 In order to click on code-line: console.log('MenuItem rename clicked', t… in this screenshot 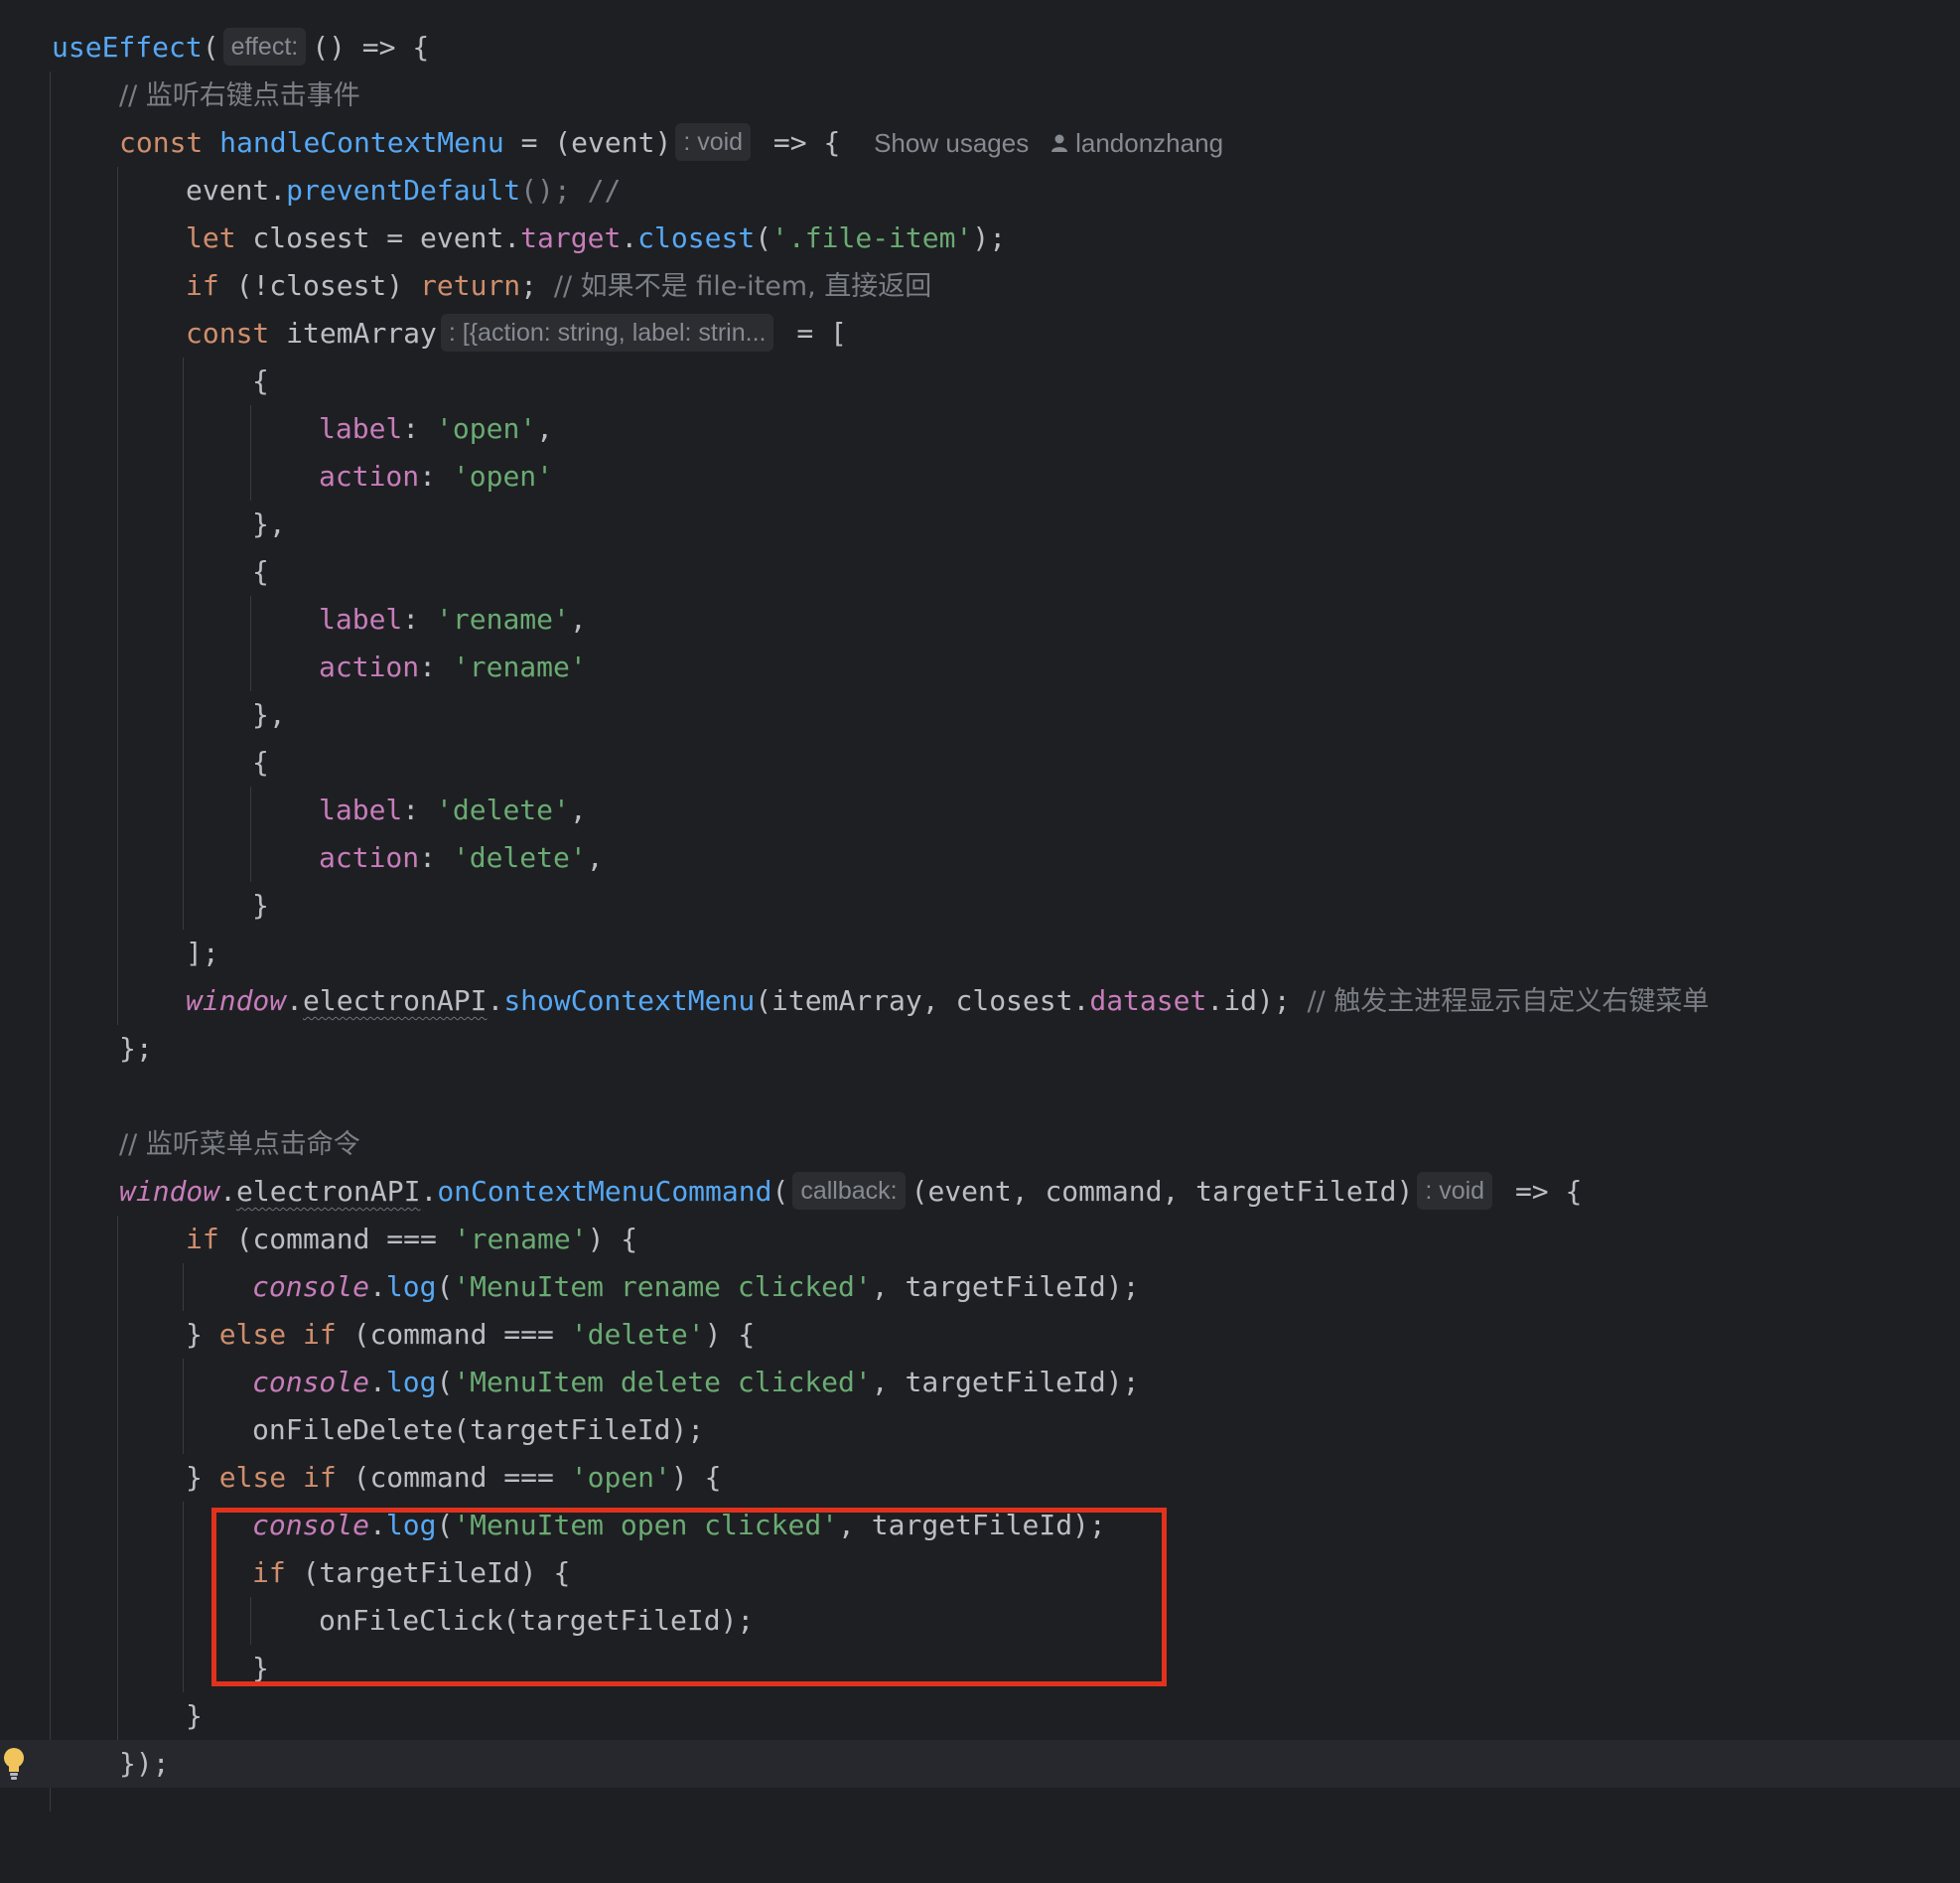, I will do `click(980, 1287)`.